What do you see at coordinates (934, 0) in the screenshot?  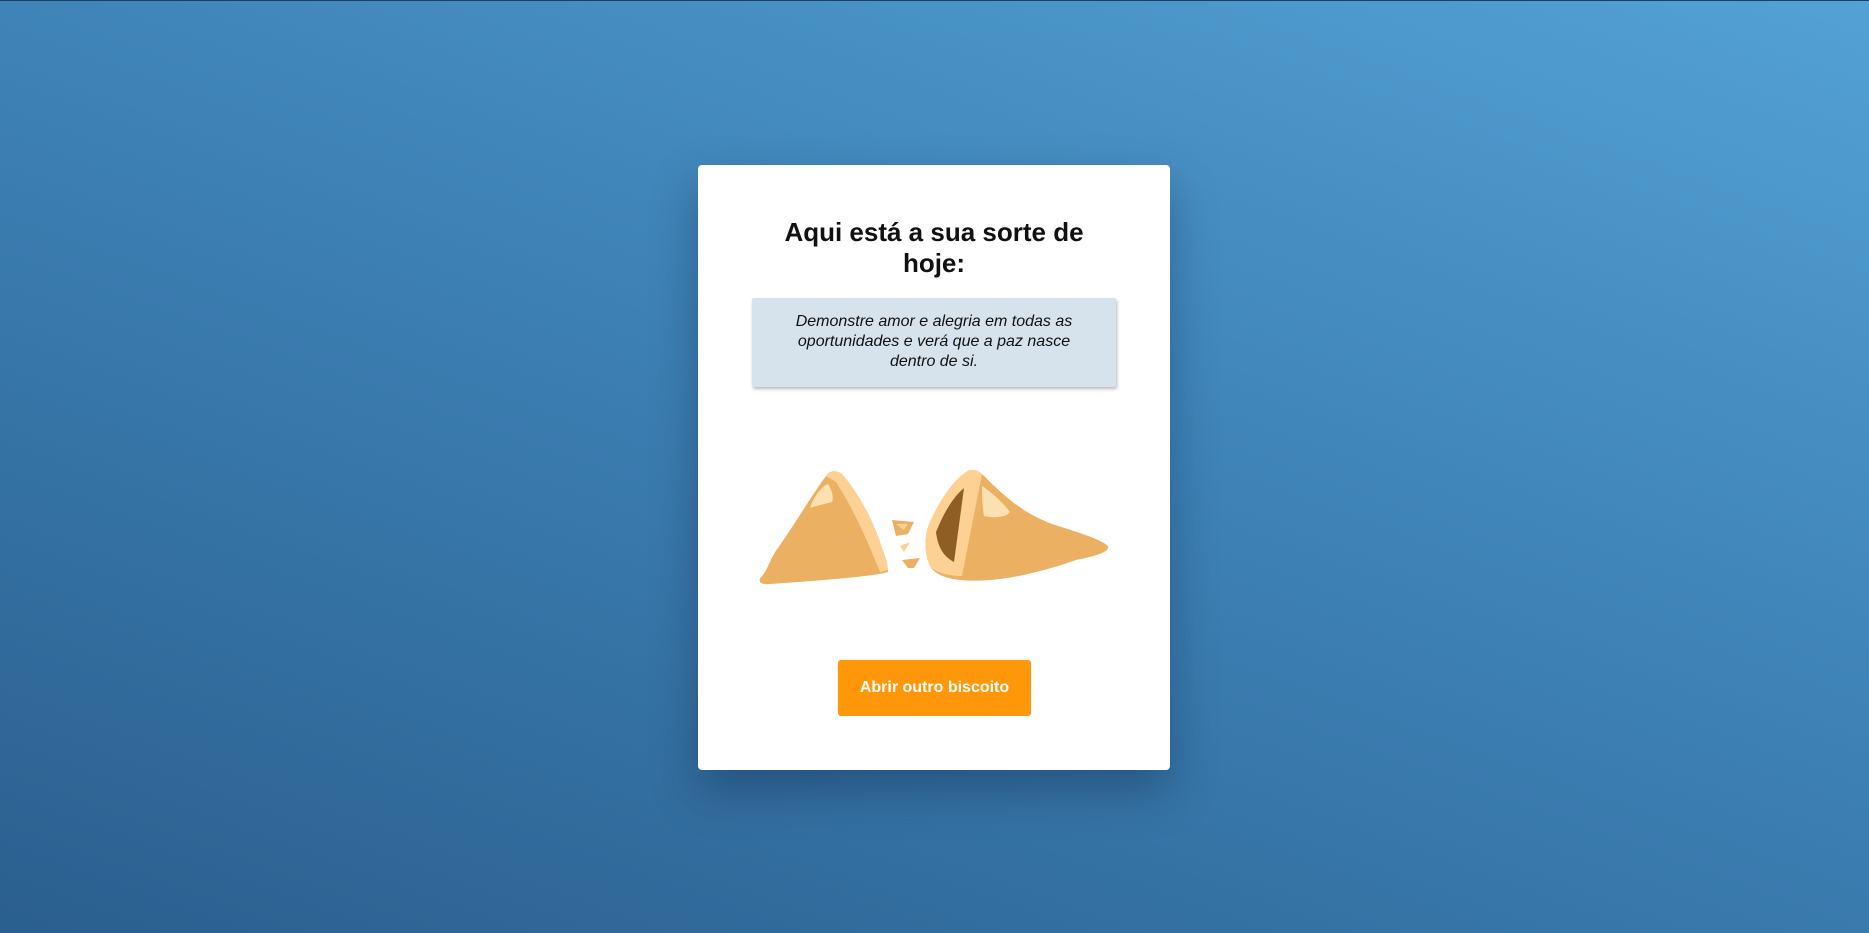 I see `window-top-edge` at bounding box center [934, 0].